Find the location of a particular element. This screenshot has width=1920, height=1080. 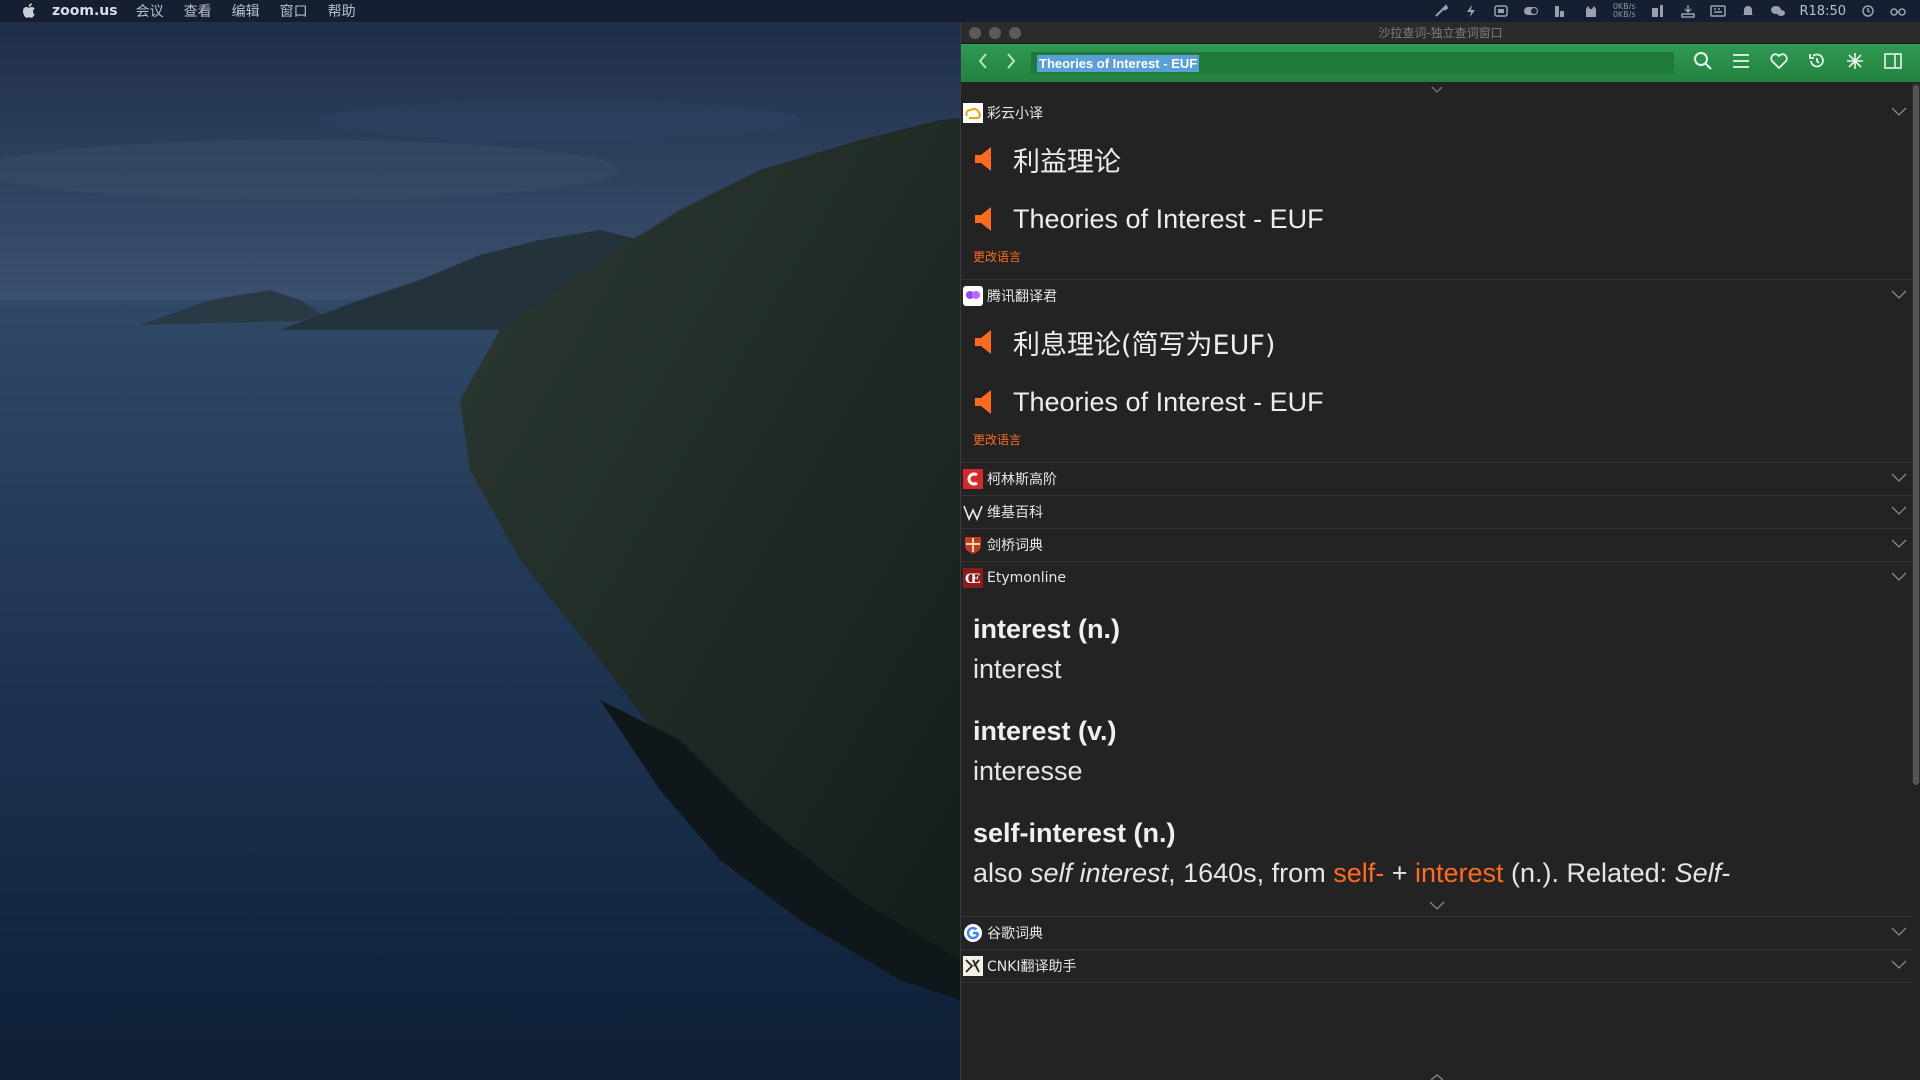

menu-window: 窗口 is located at coordinates (294, 11).